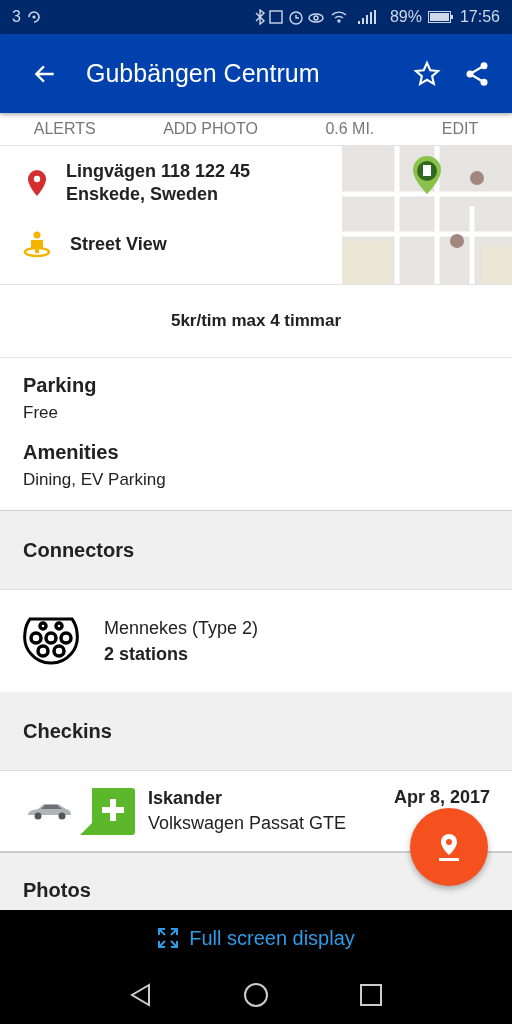  What do you see at coordinates (181, 628) in the screenshot?
I see `connector-name: Mennekes (Type 2)` at bounding box center [181, 628].